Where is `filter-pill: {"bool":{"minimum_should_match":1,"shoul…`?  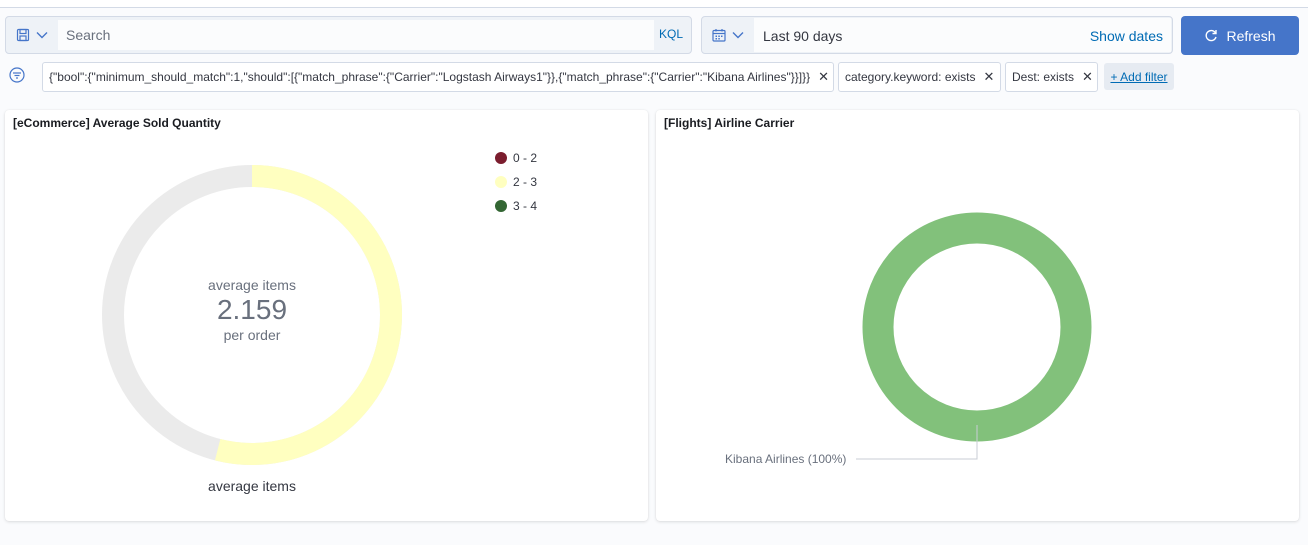
filter-pill: {"bool":{"minimum_should_match":1,"shoul… is located at coordinates (438, 77).